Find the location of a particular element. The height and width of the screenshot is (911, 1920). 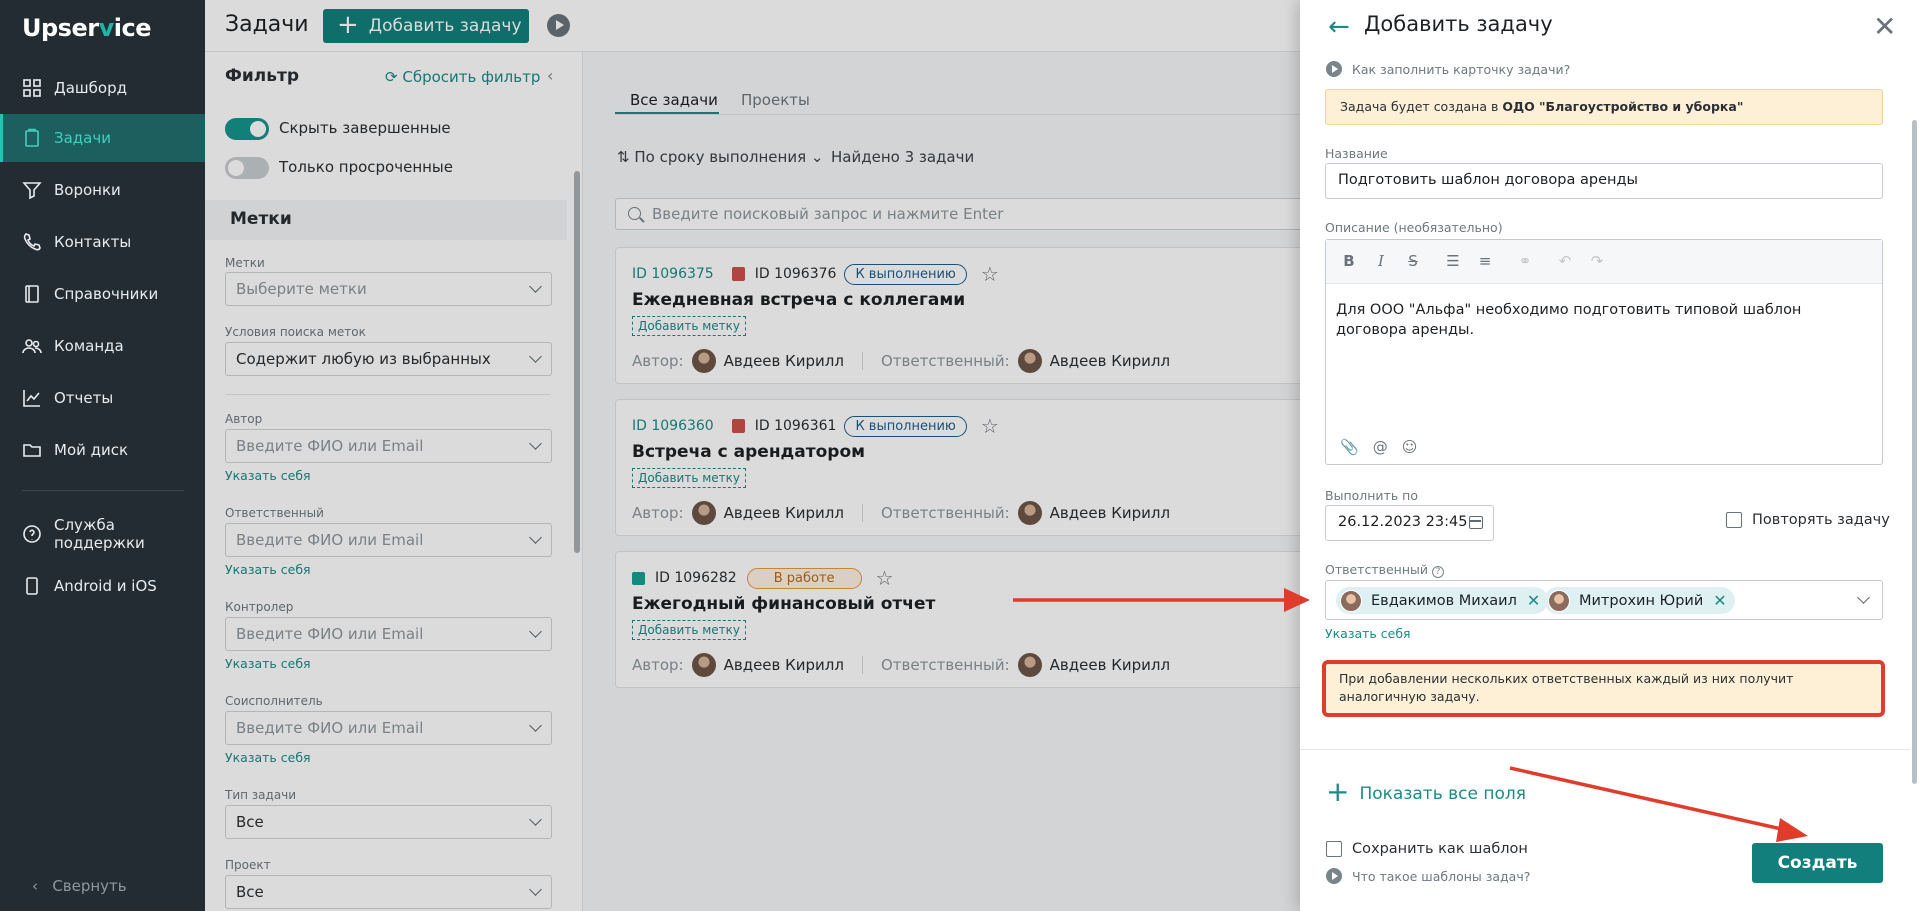

plus-icon: + is located at coordinates (1338, 791).